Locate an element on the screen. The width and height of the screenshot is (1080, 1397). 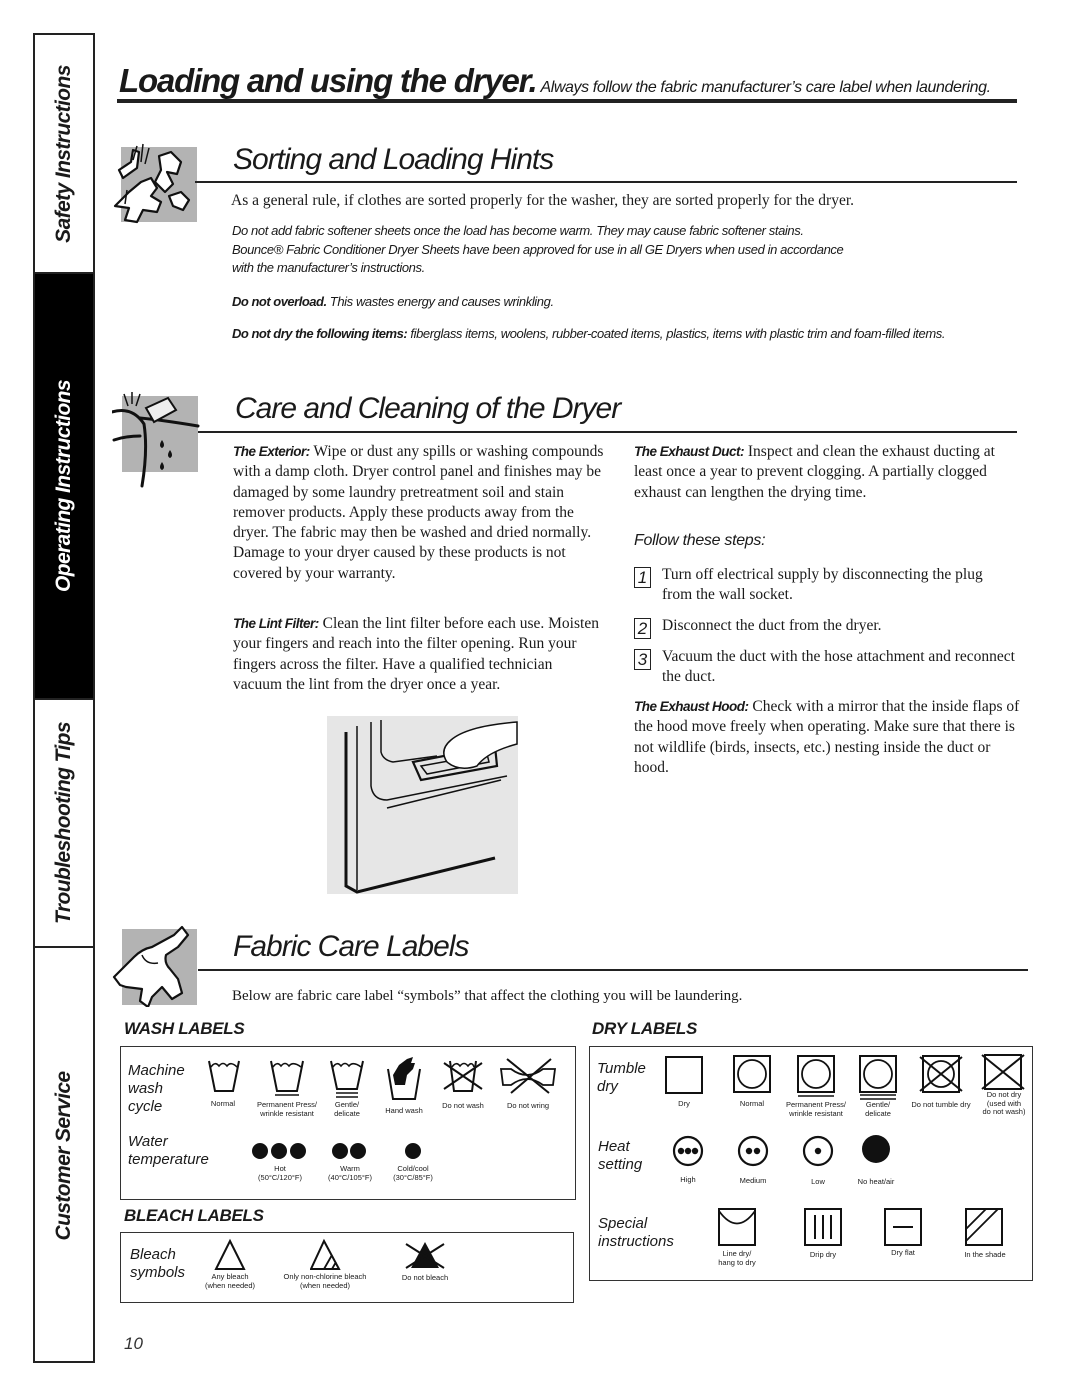
washtub-permanent-press-icon is located at coordinates (287, 1080).